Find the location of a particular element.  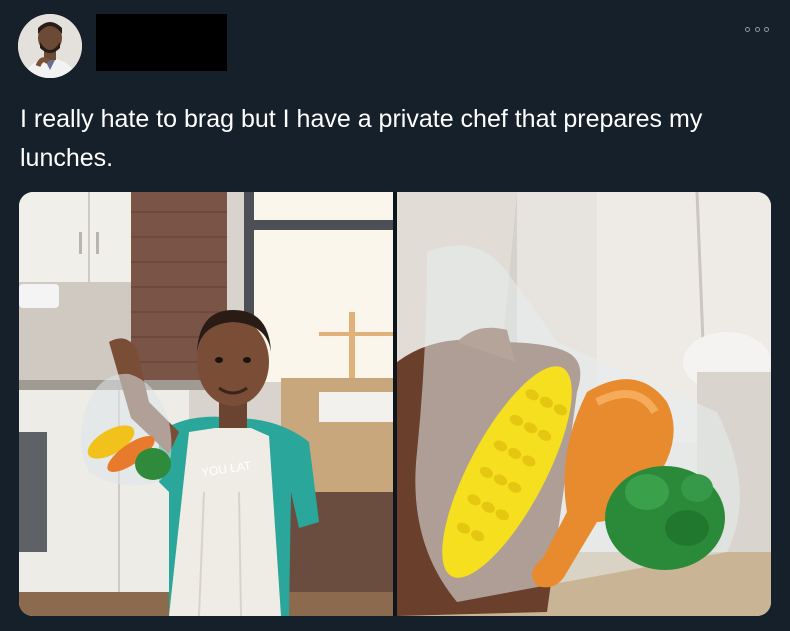

redacted-username is located at coordinates (161, 42).